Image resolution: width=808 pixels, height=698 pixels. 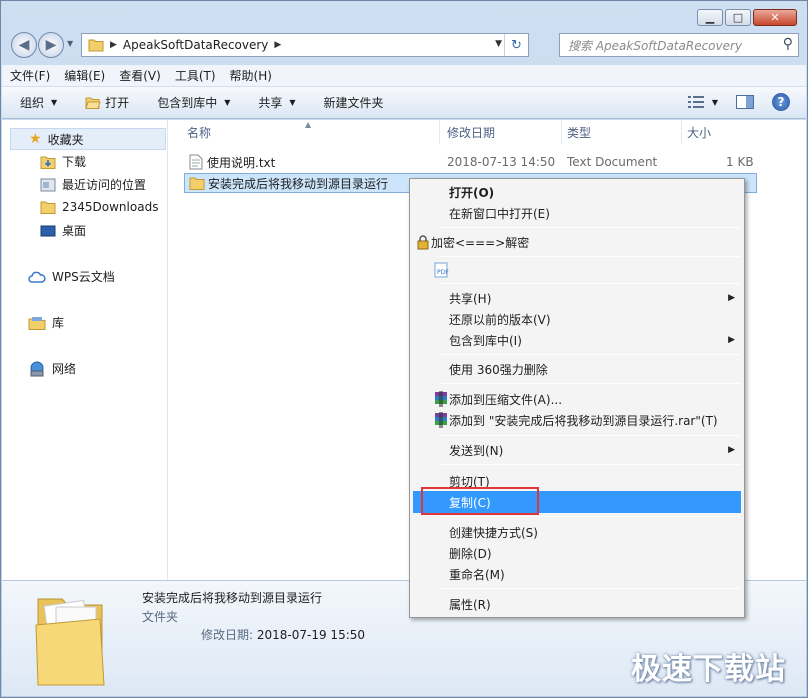 What do you see at coordinates (477, 574) in the screenshot?
I see `menu-label: 重命名(M)` at bounding box center [477, 574].